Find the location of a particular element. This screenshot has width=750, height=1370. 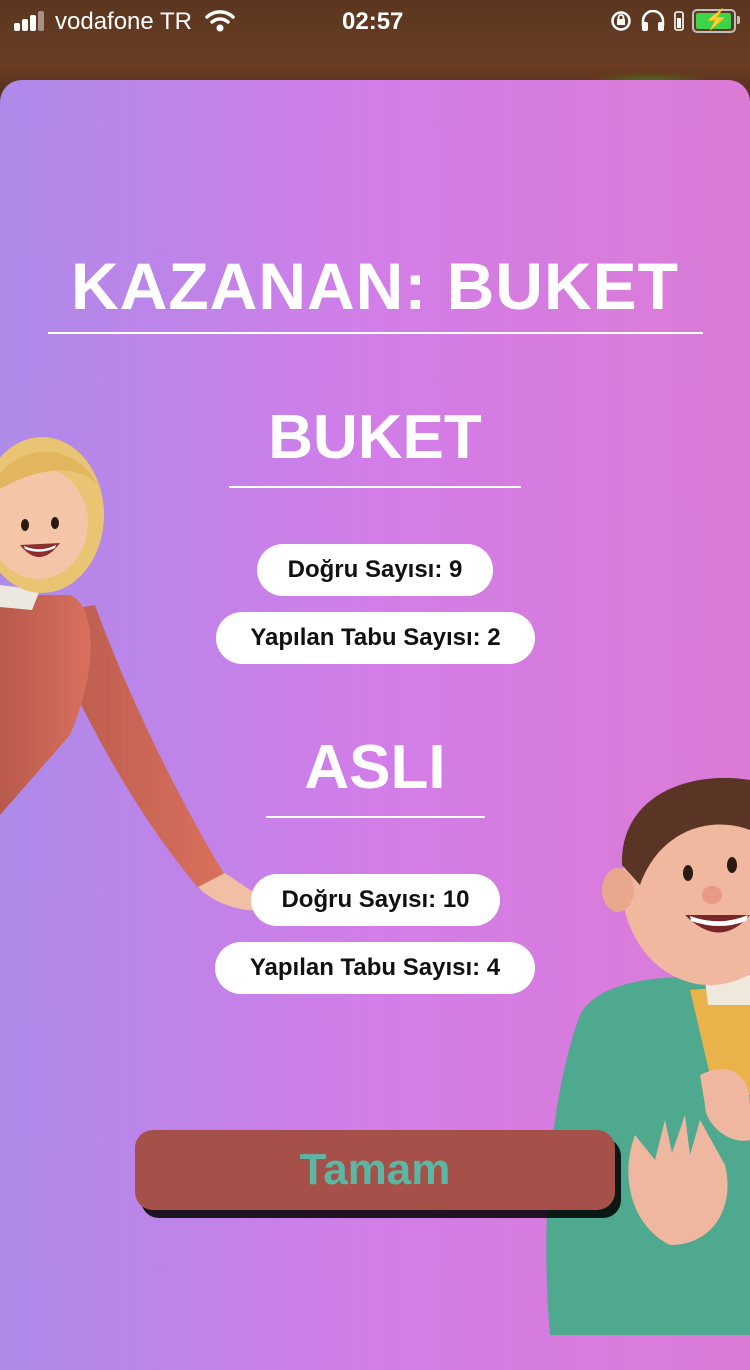

player-name-1: BUKET is located at coordinates (375, 437).